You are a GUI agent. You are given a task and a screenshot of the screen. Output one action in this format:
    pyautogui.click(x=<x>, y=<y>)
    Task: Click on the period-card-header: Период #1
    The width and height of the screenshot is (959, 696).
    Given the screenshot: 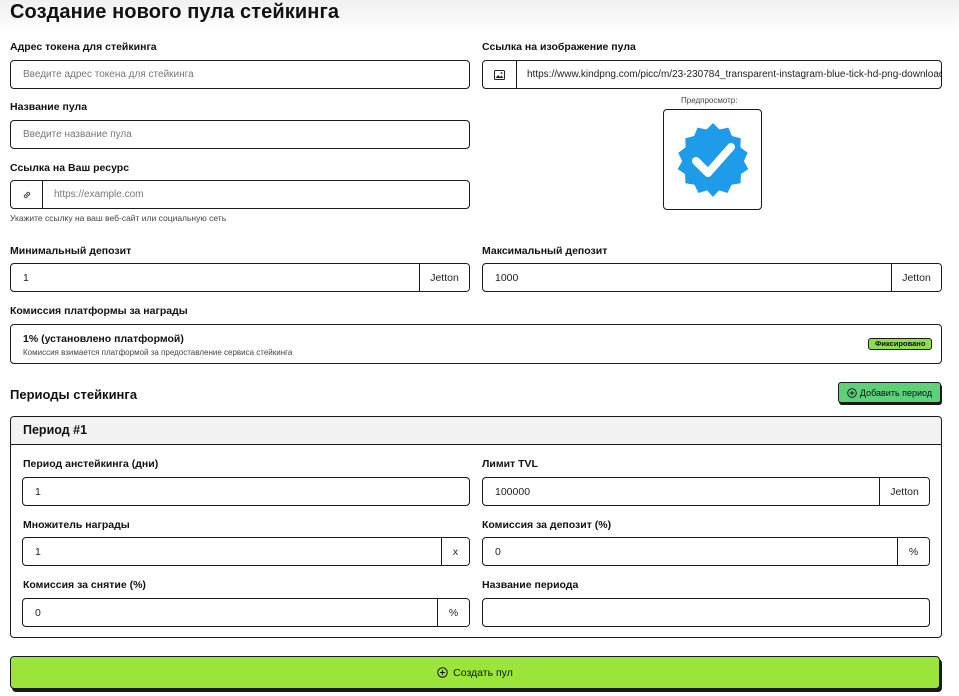 What is the action you would take?
    pyautogui.click(x=476, y=431)
    